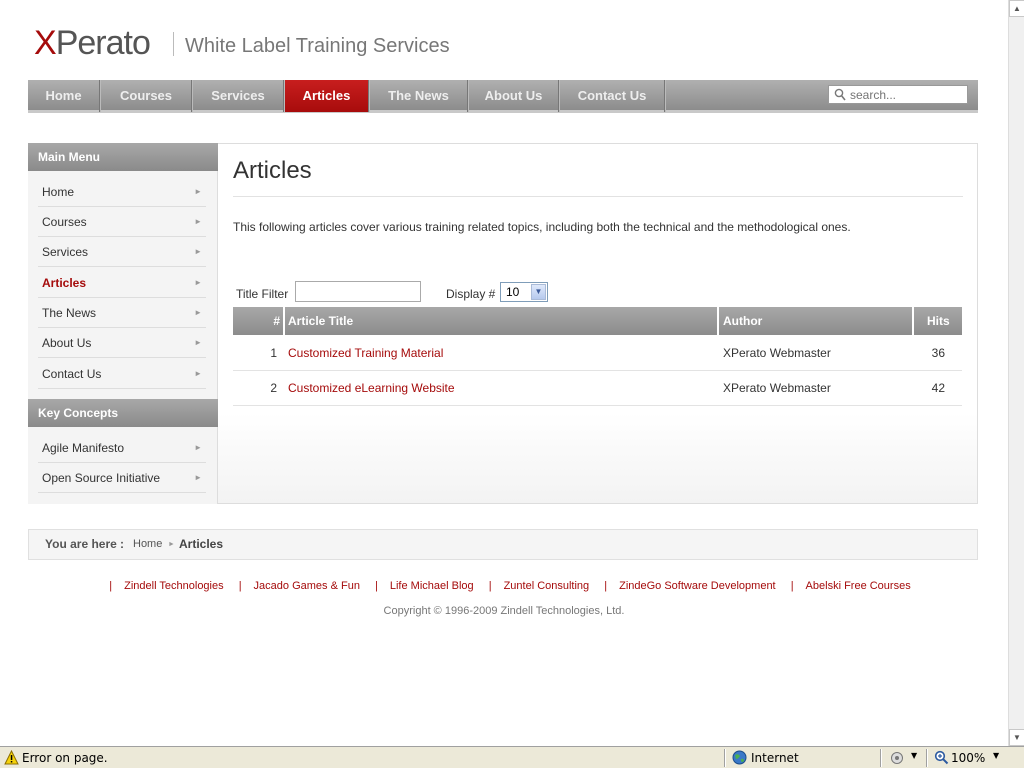  Describe the element at coordinates (598, 196) in the screenshot. I see `title-divider` at that location.